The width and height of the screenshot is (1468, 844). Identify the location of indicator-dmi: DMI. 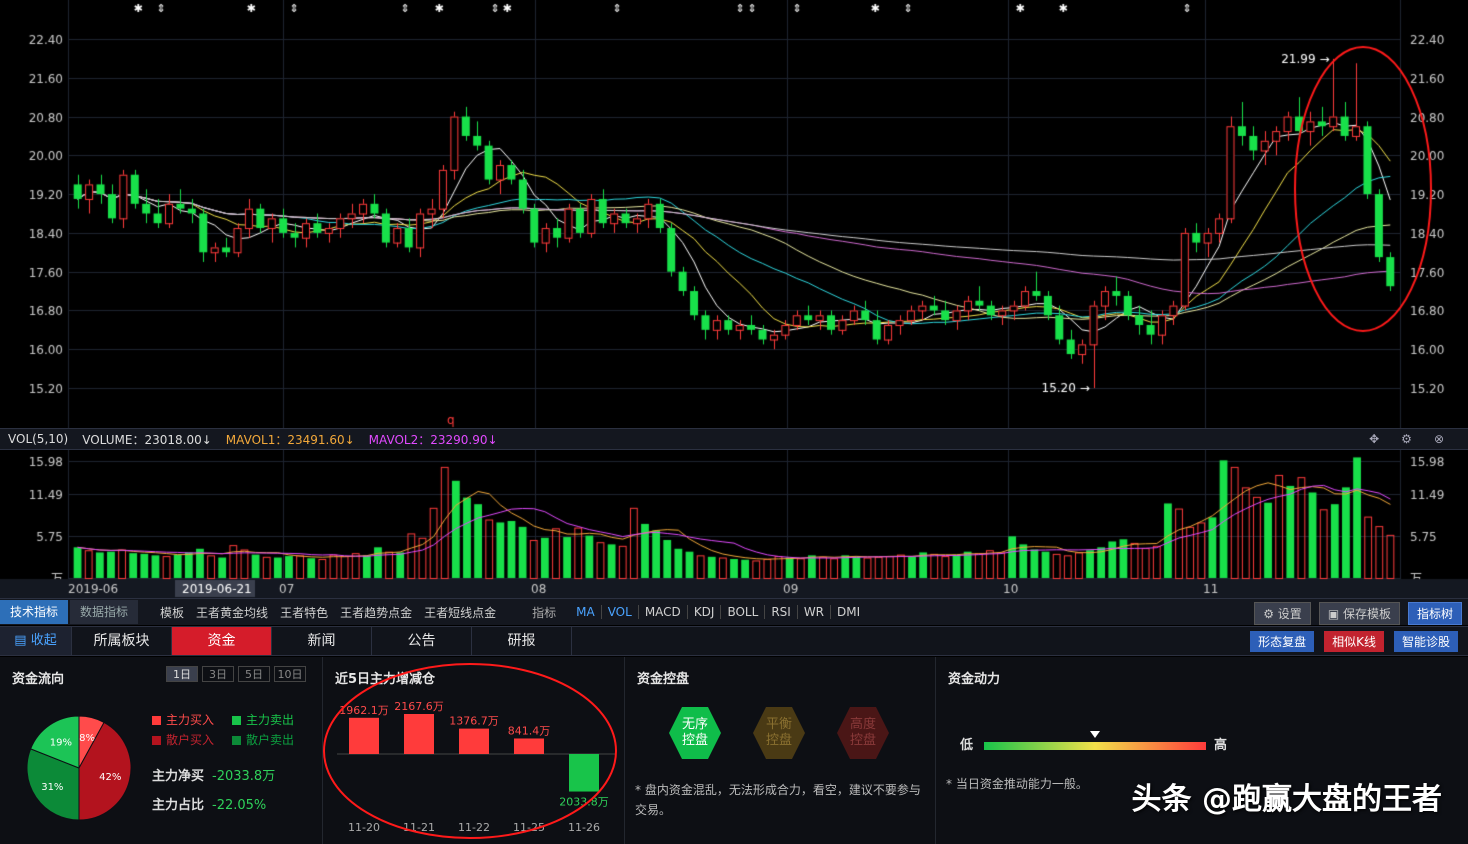
(848, 612).